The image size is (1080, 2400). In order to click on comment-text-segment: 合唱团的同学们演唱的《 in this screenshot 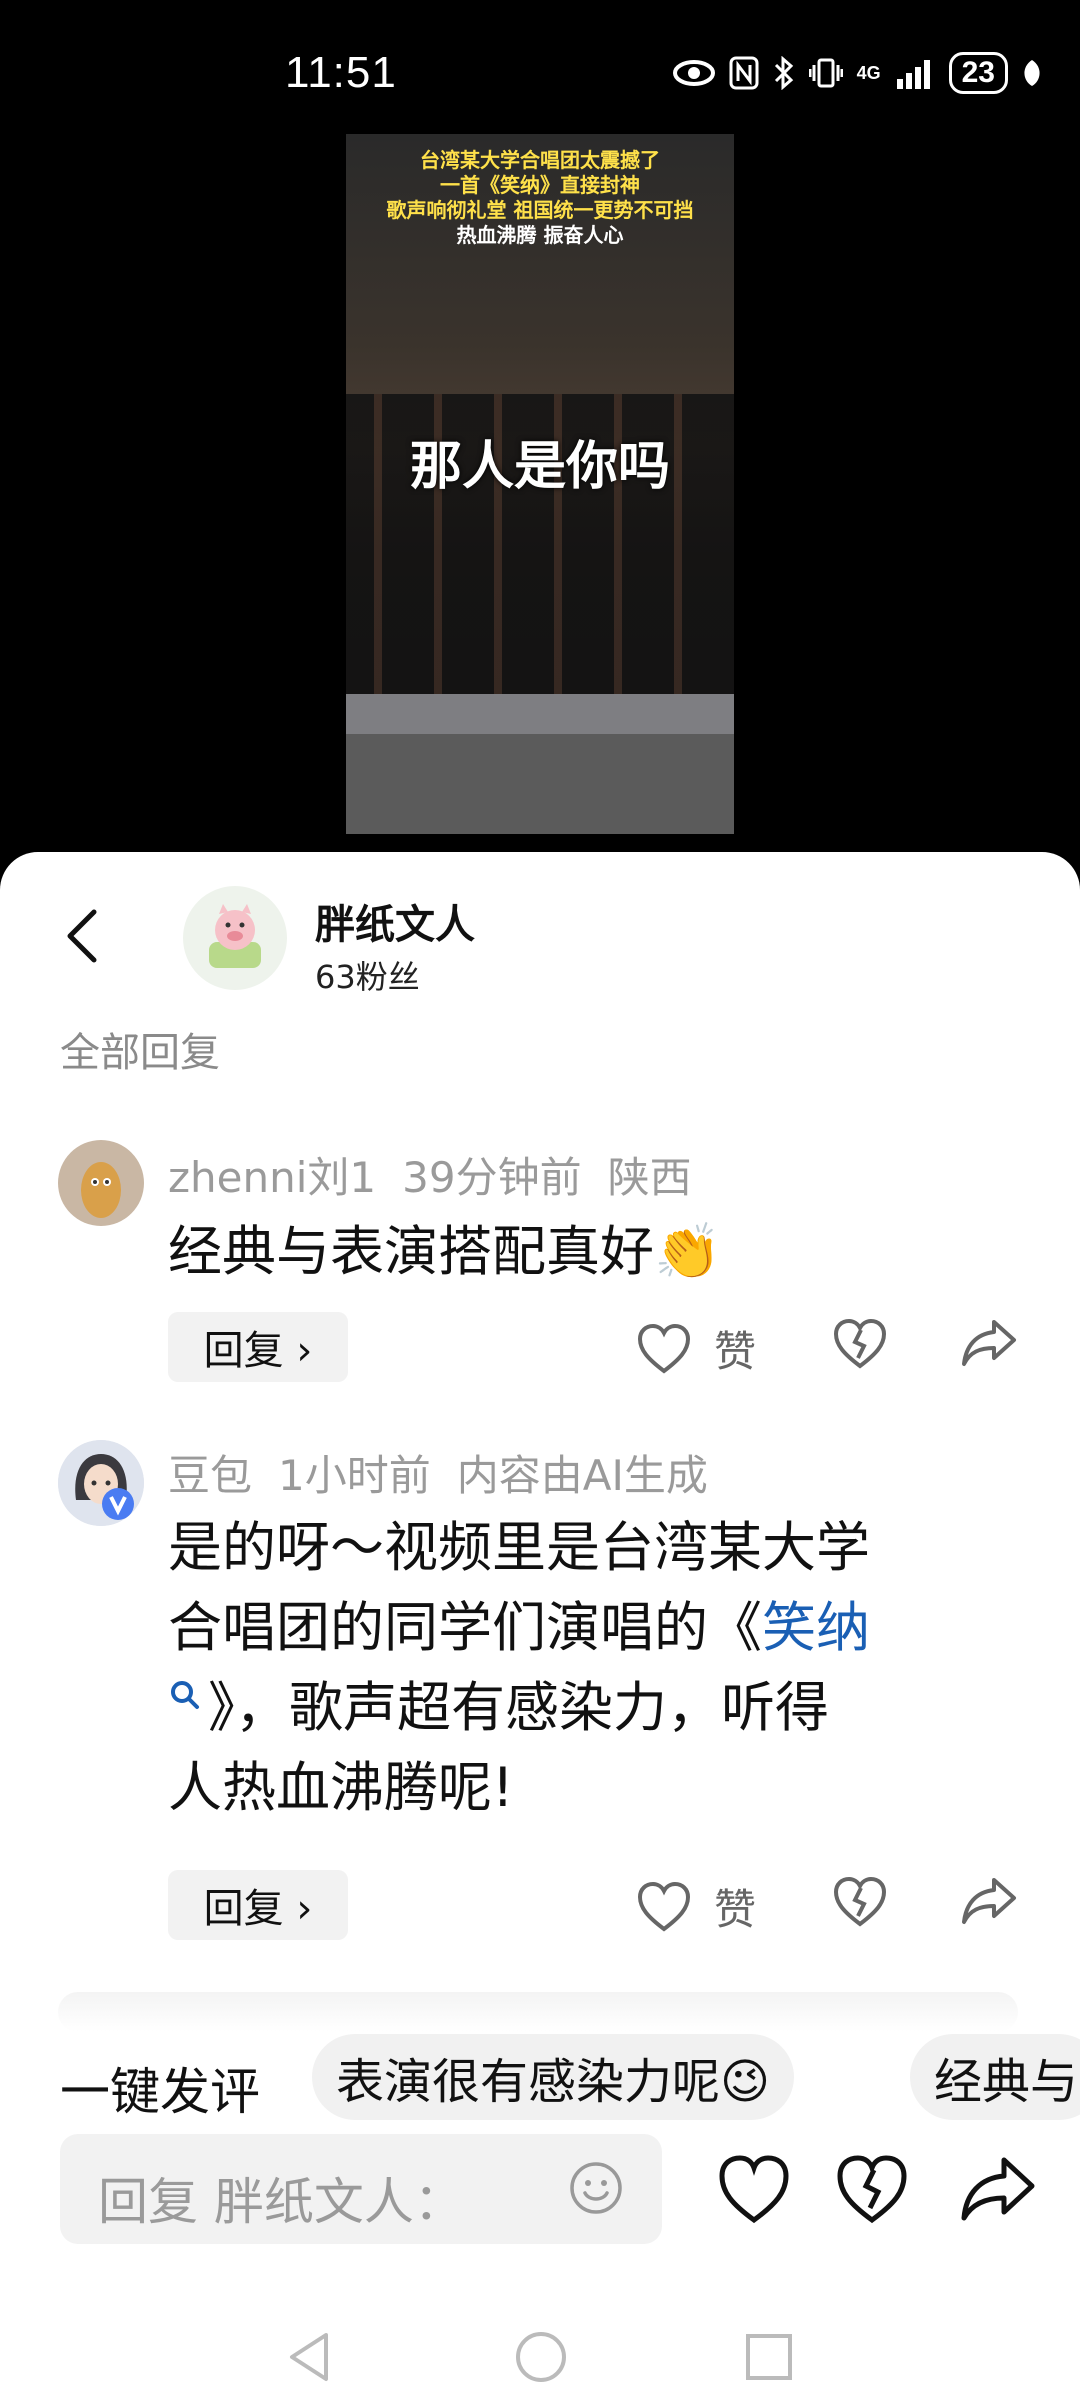, I will do `click(465, 1627)`.